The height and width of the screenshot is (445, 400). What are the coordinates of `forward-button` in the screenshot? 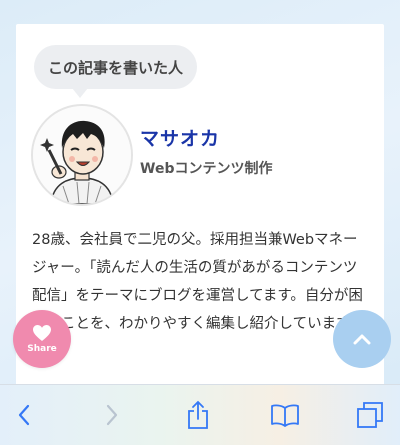 It's located at (112, 415).